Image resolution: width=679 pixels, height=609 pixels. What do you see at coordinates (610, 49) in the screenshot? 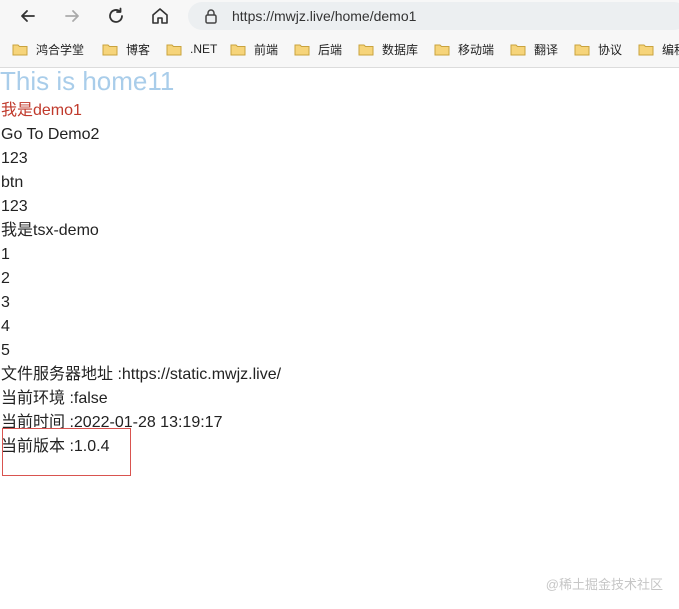
I see `bookmark-label: 协议` at bounding box center [610, 49].